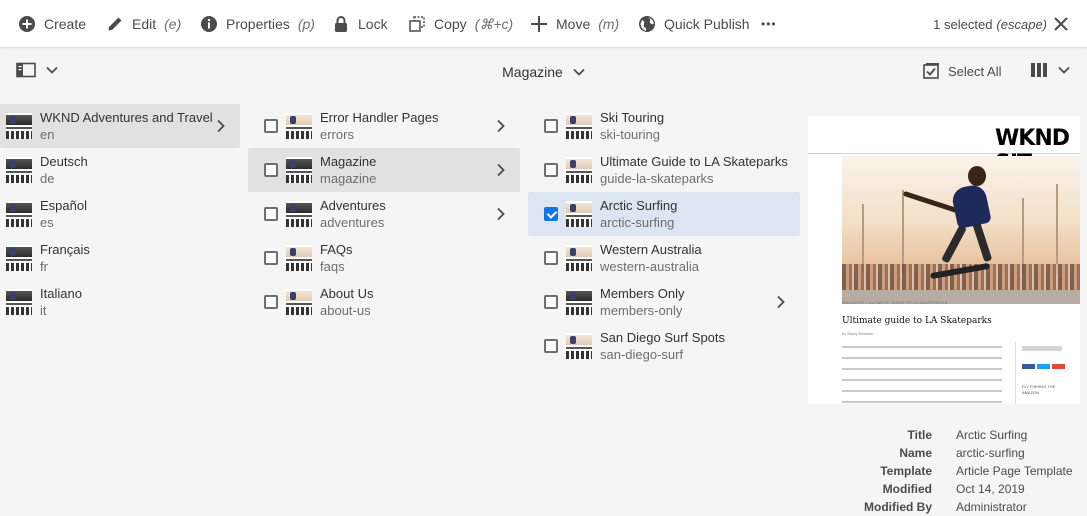  What do you see at coordinates (917, 321) in the screenshot?
I see `preview-headline: Ultimate guide to LA Skateparks` at bounding box center [917, 321].